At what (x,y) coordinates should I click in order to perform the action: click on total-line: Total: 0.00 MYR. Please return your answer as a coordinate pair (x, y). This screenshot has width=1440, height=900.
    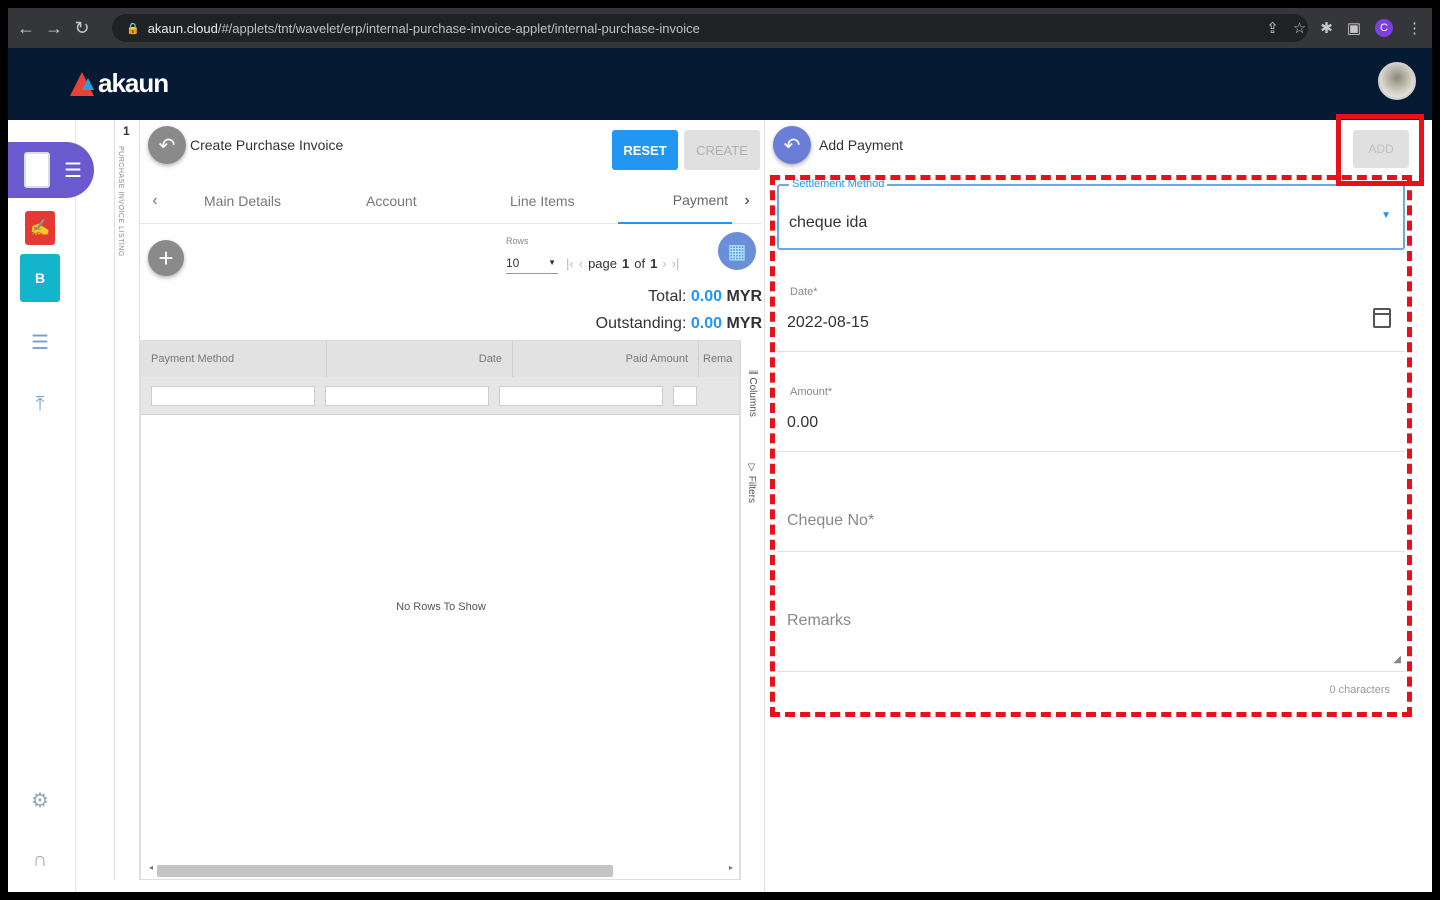
    Looking at the image, I should click on (705, 297).